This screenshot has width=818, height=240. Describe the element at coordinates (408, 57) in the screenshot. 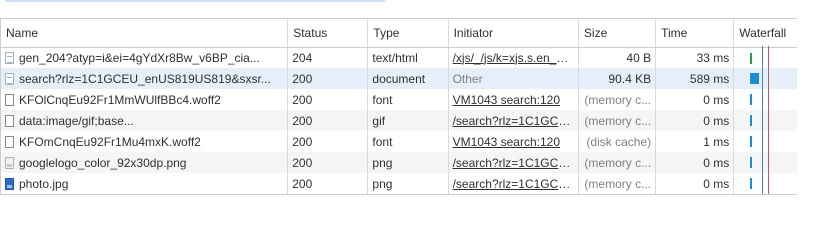

I see `cell-type: text/html` at that location.